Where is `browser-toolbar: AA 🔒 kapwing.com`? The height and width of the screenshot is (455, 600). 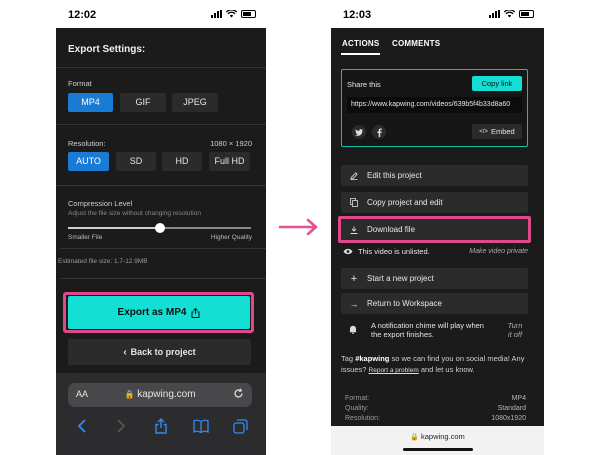
browser-toolbar: AA 🔒 kapwing.com is located at coordinates (161, 414).